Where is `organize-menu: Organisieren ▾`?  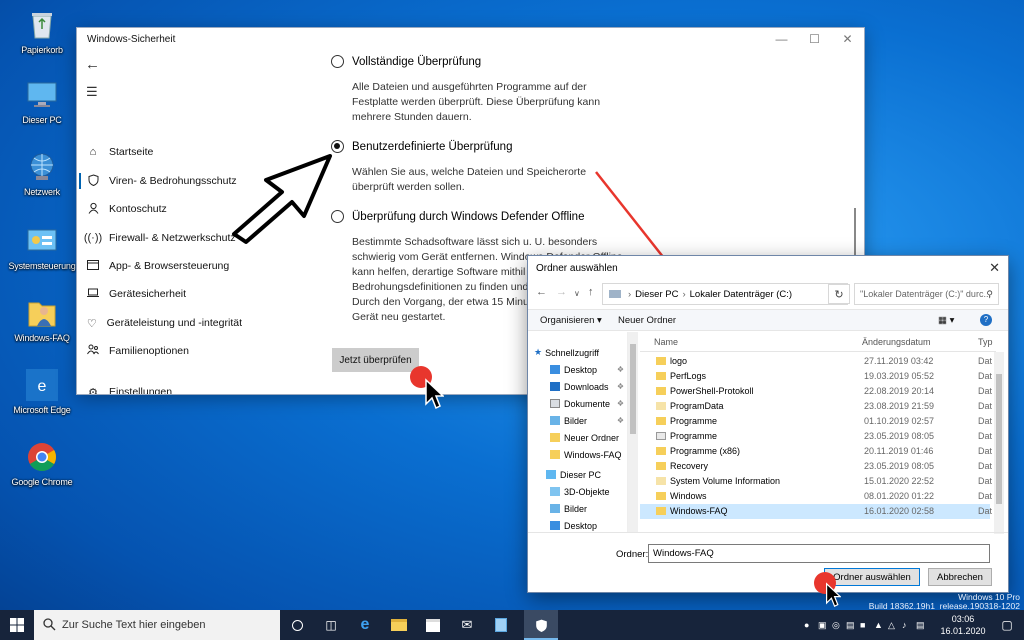
organize-menu: Organisieren ▾ is located at coordinates (571, 320).